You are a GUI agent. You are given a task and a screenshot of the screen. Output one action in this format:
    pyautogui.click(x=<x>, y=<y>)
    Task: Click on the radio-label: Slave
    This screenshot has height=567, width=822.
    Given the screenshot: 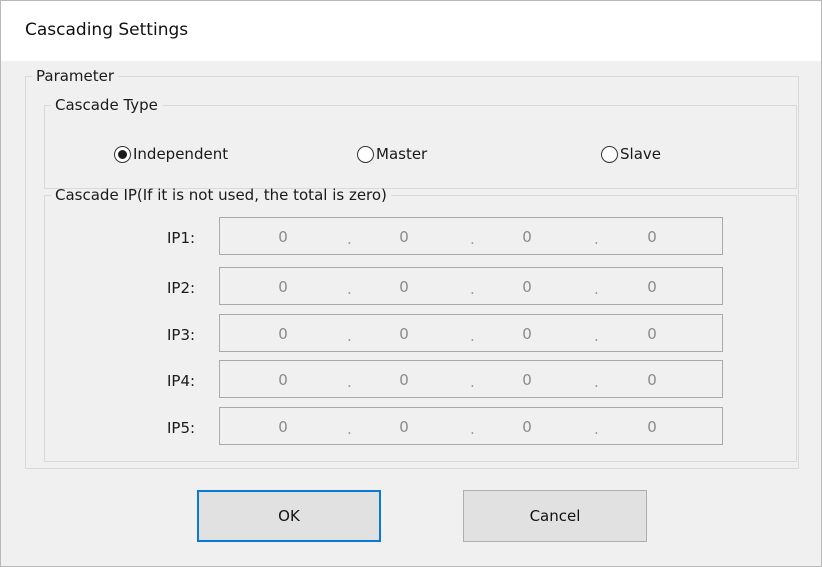 What is the action you would take?
    pyautogui.click(x=640, y=154)
    